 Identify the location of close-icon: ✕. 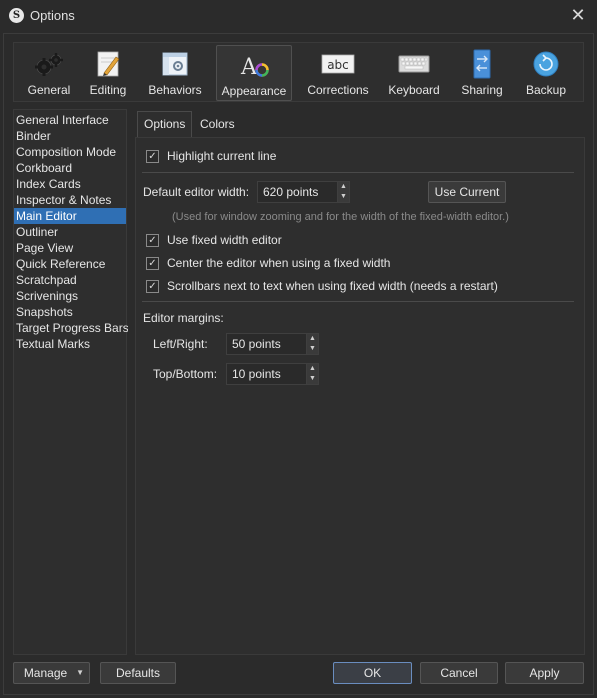
(578, 15).